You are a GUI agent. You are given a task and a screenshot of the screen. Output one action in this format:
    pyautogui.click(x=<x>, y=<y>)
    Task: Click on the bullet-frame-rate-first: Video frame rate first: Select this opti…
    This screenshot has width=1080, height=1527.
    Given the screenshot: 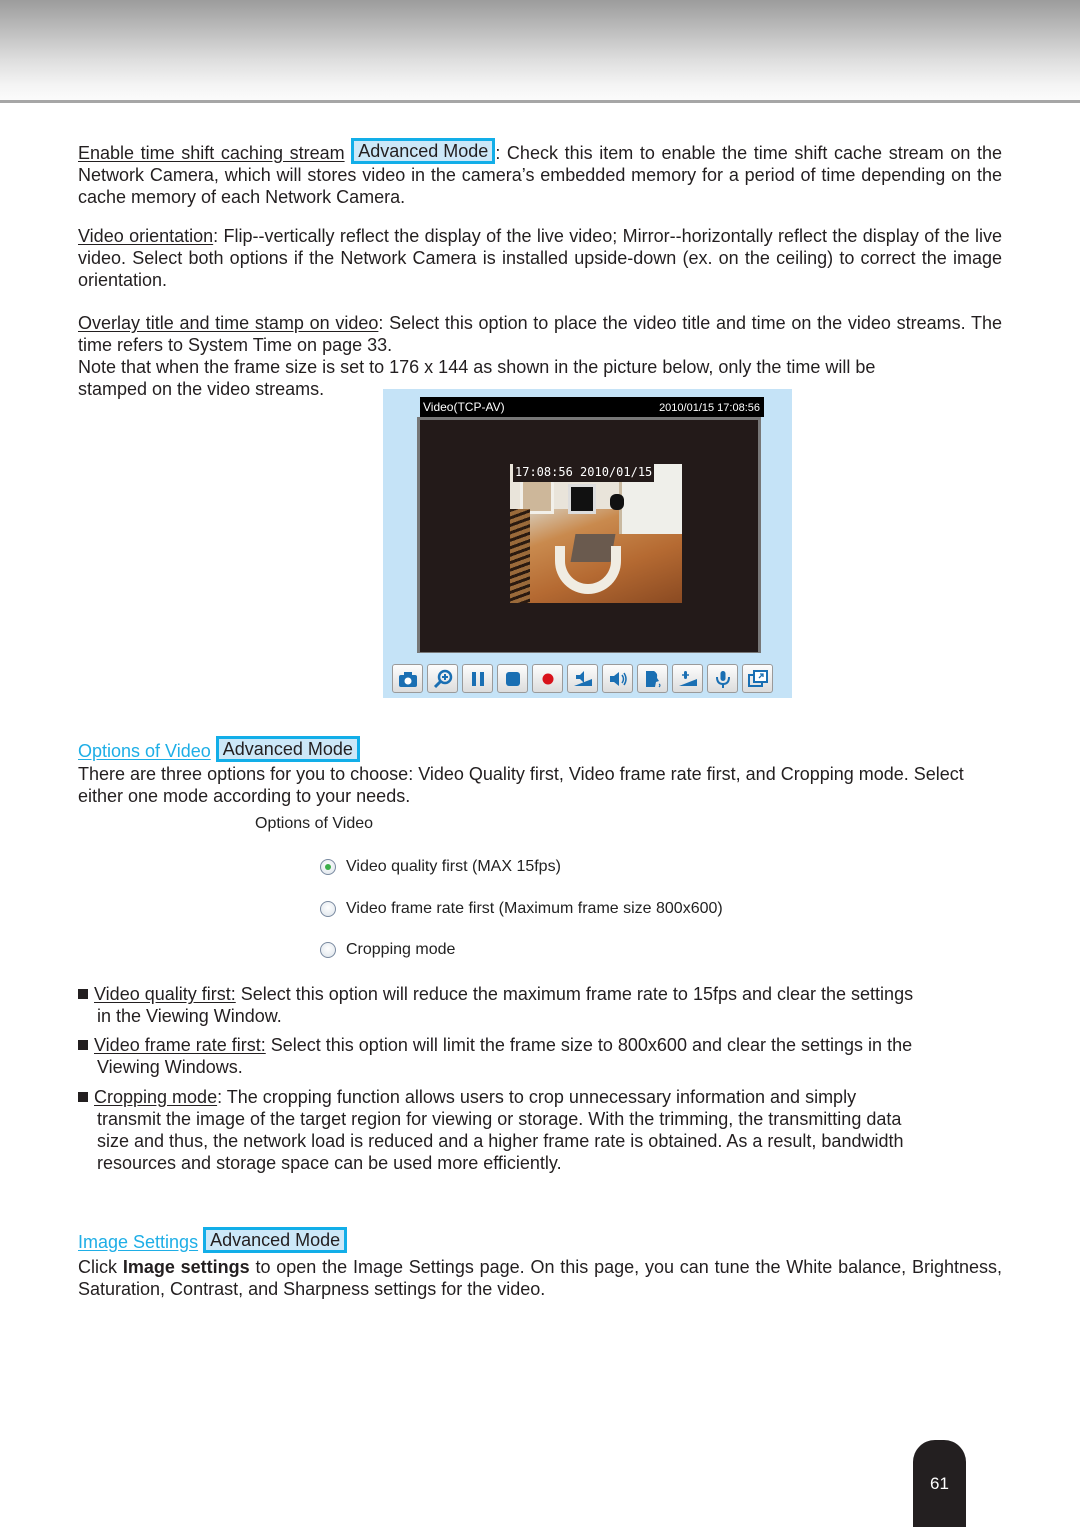 What is the action you would take?
    pyautogui.click(x=540, y=1056)
    